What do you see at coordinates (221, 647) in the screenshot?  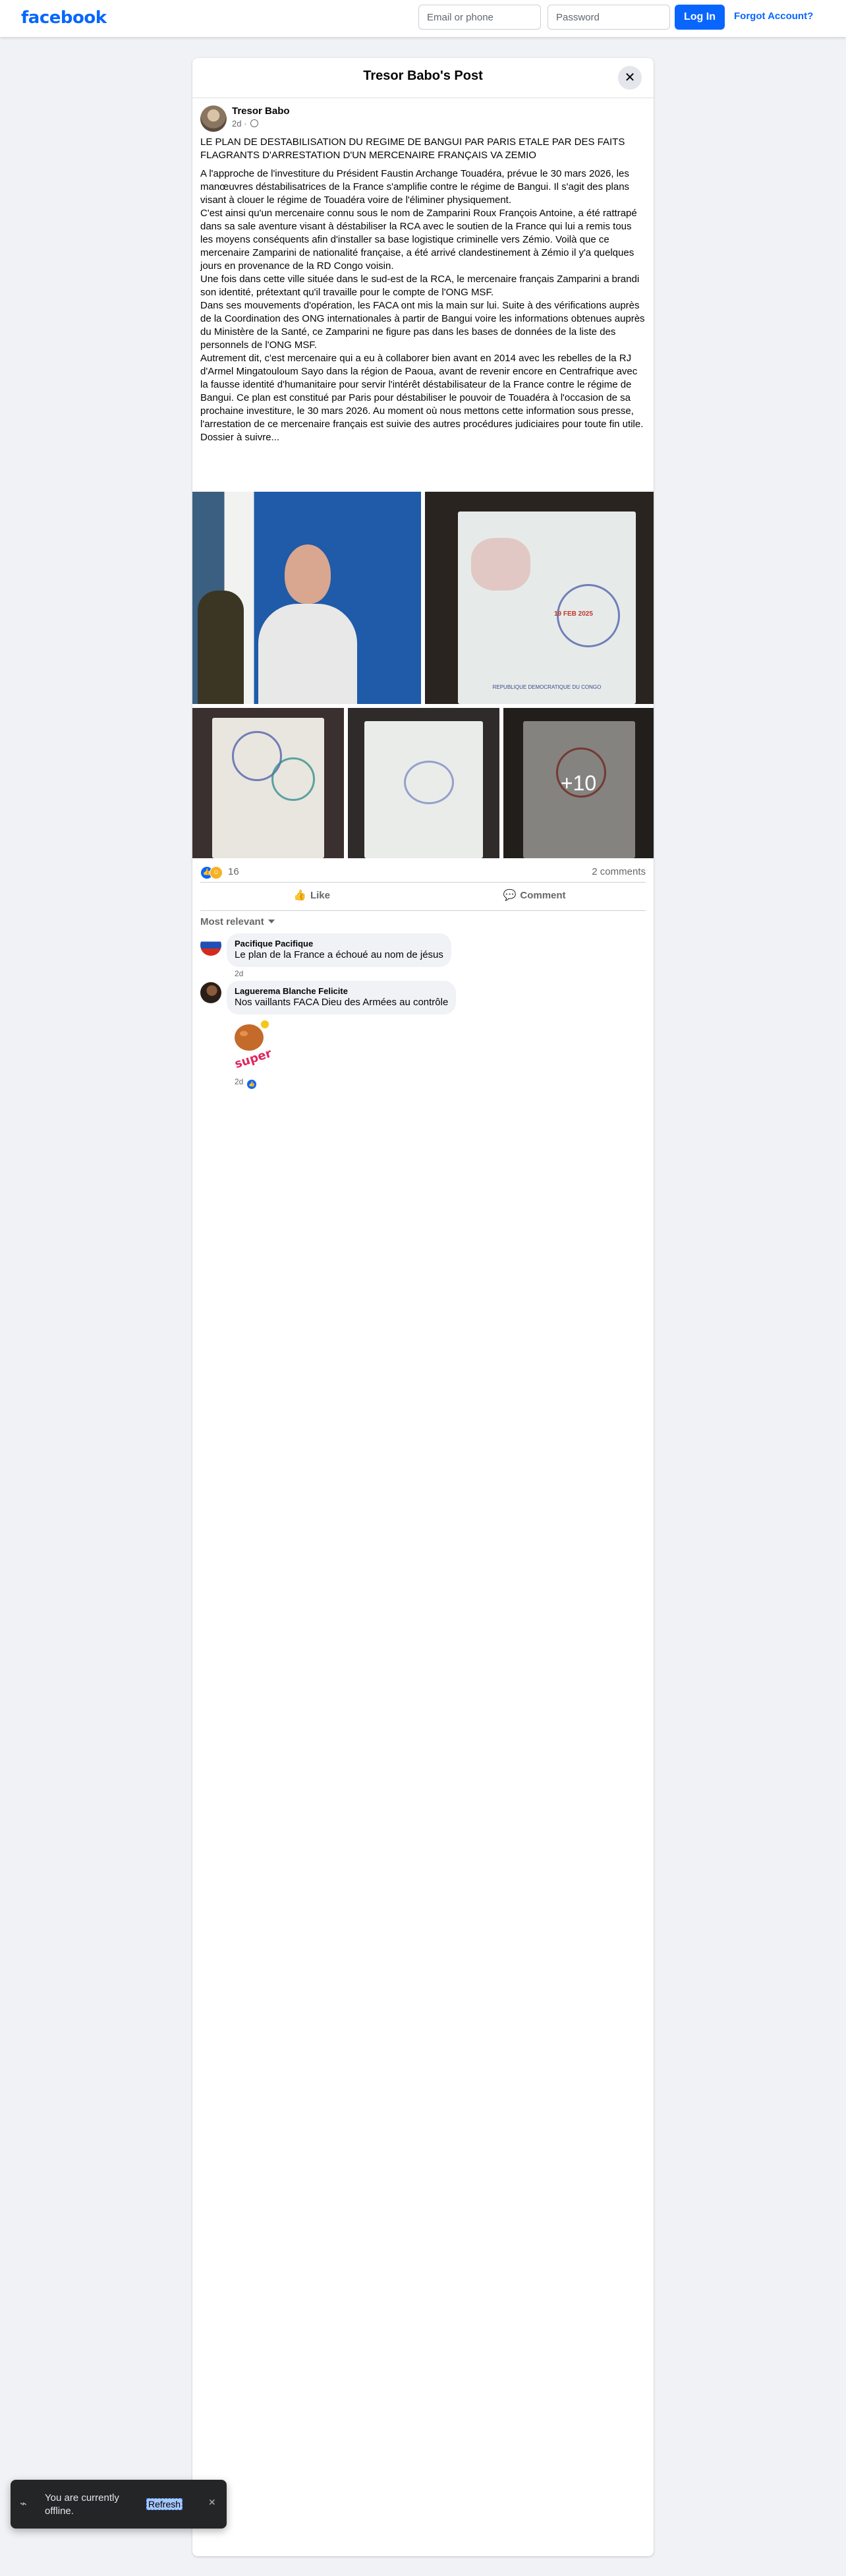 I see `soldier-figure` at bounding box center [221, 647].